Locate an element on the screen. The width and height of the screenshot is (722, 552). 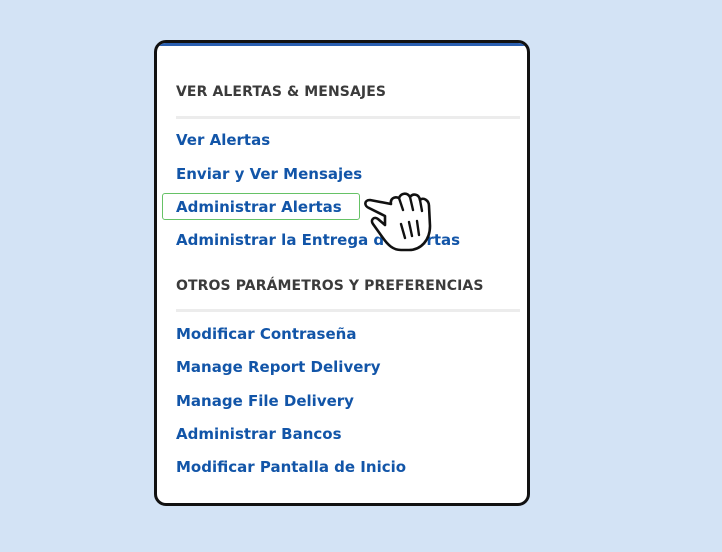
panel-accent-line is located at coordinates (342, 44).